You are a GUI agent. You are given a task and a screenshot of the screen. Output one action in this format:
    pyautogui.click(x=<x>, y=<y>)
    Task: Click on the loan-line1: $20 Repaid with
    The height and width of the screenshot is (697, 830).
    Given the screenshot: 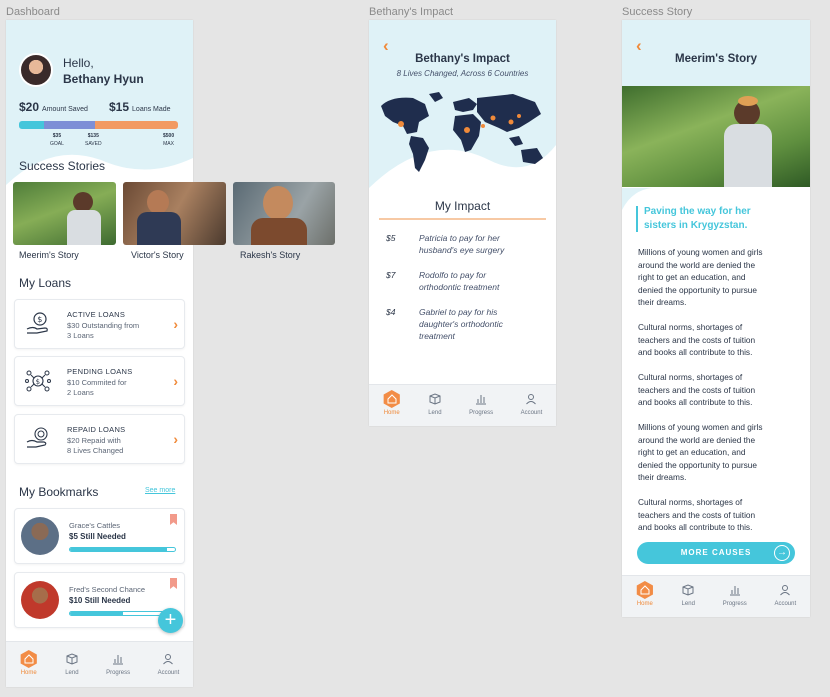 What is the action you would take?
    pyautogui.click(x=94, y=440)
    